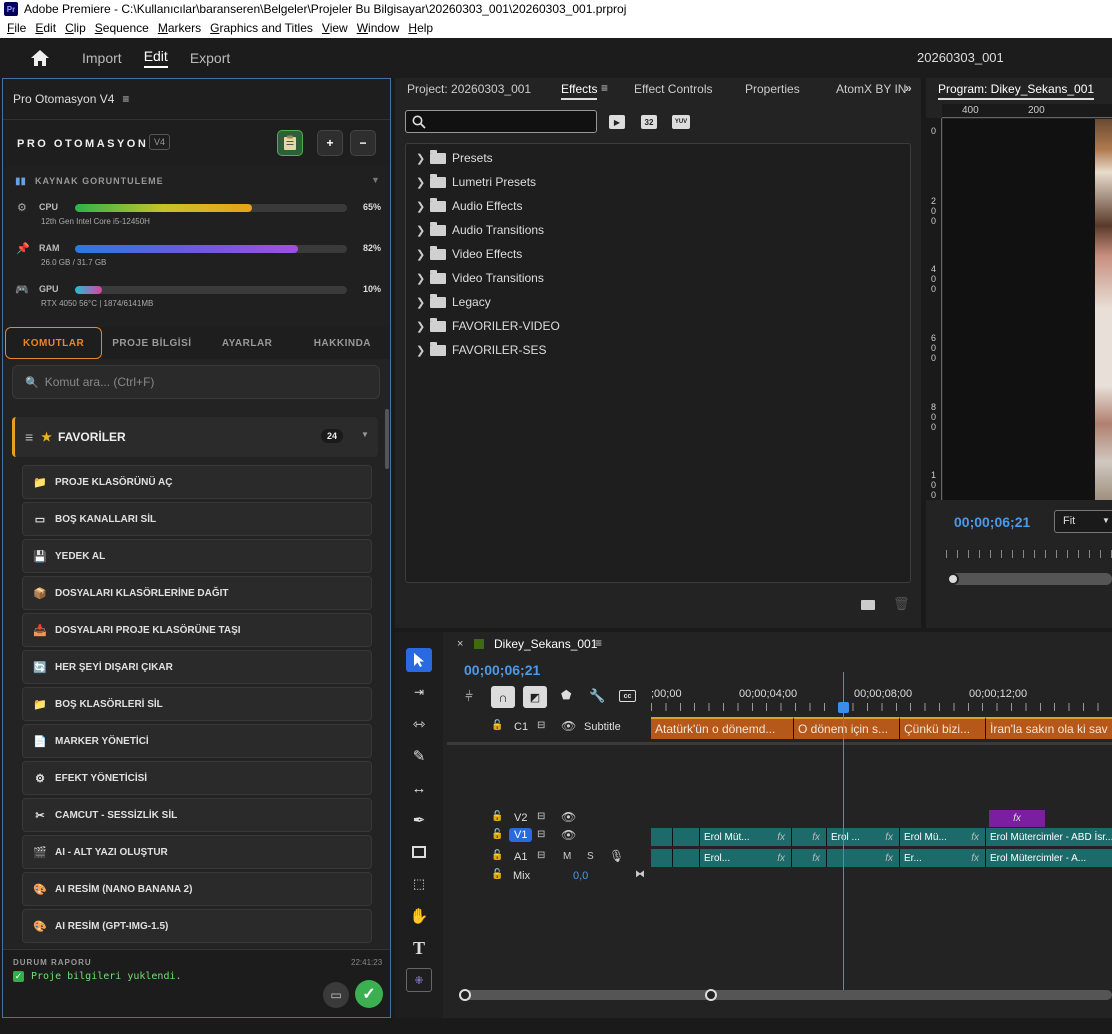 The image size is (1112, 1034). What do you see at coordinates (420, 28) in the screenshot?
I see `menu-help: Help` at bounding box center [420, 28].